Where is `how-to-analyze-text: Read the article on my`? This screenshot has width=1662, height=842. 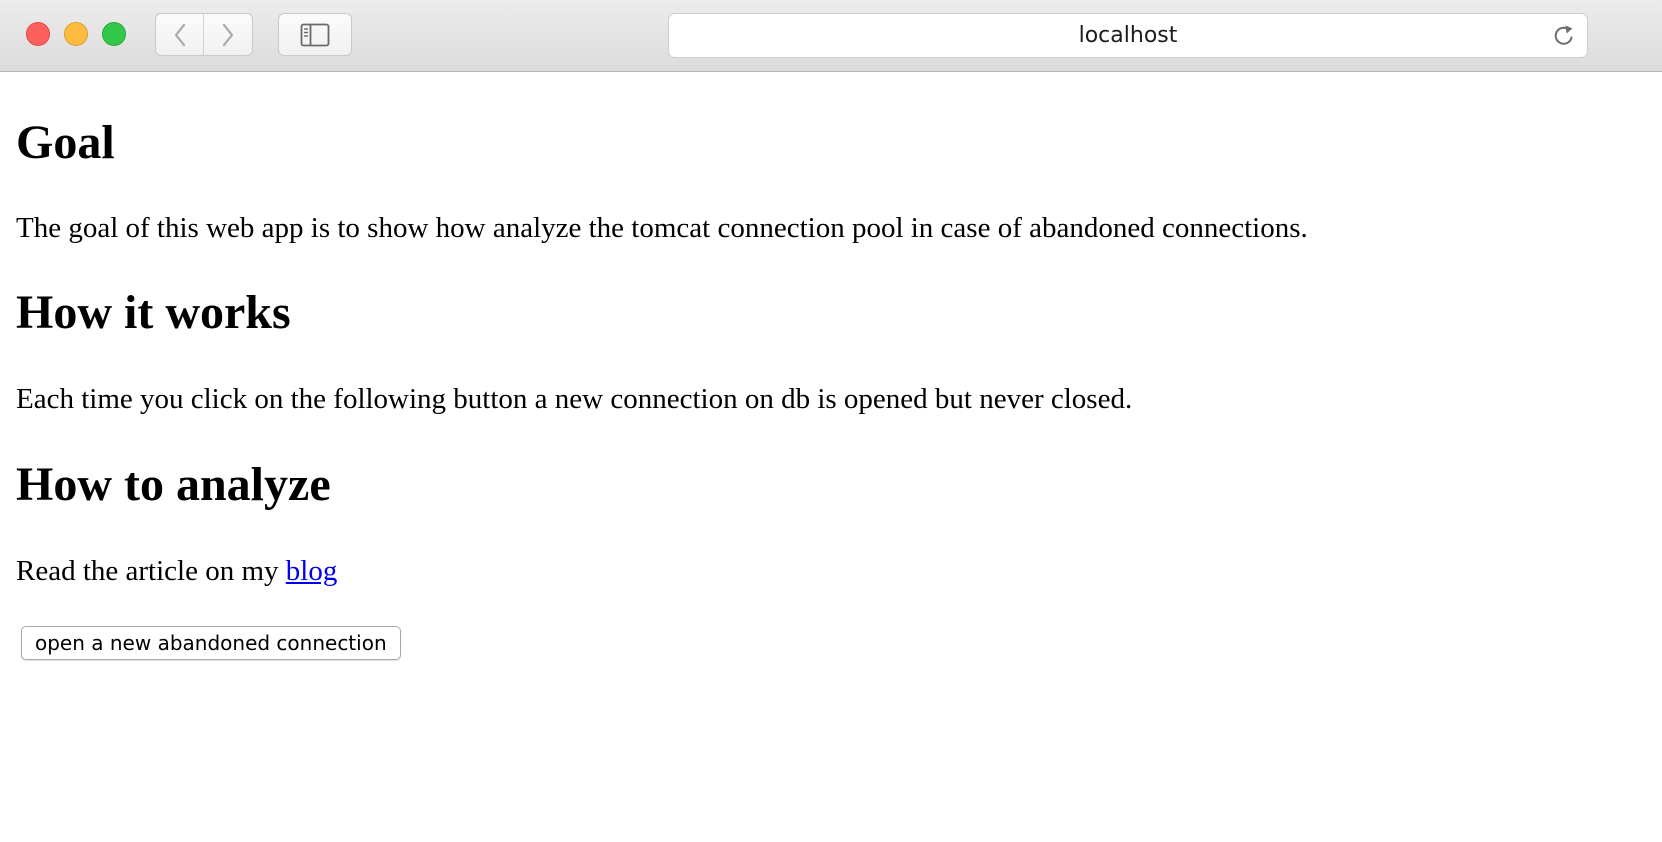
how-to-analyze-text: Read the article on my is located at coordinates (151, 571).